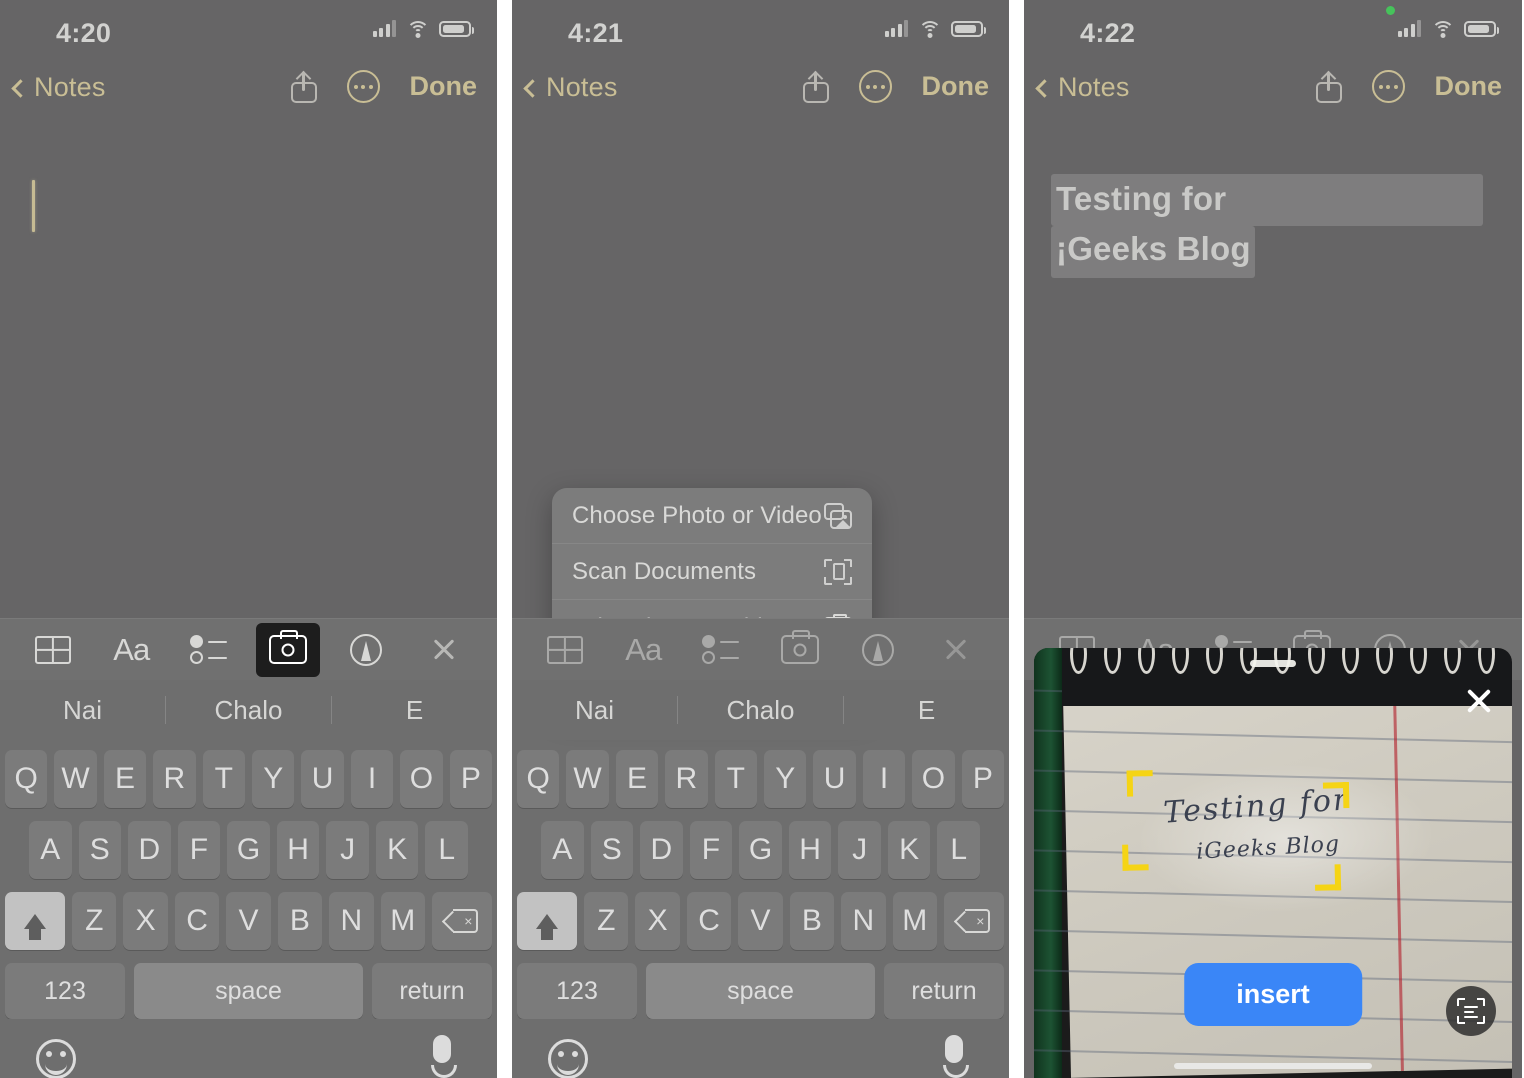 The height and width of the screenshot is (1078, 1524). What do you see at coordinates (686, 779) in the screenshot?
I see `key-r: R` at bounding box center [686, 779].